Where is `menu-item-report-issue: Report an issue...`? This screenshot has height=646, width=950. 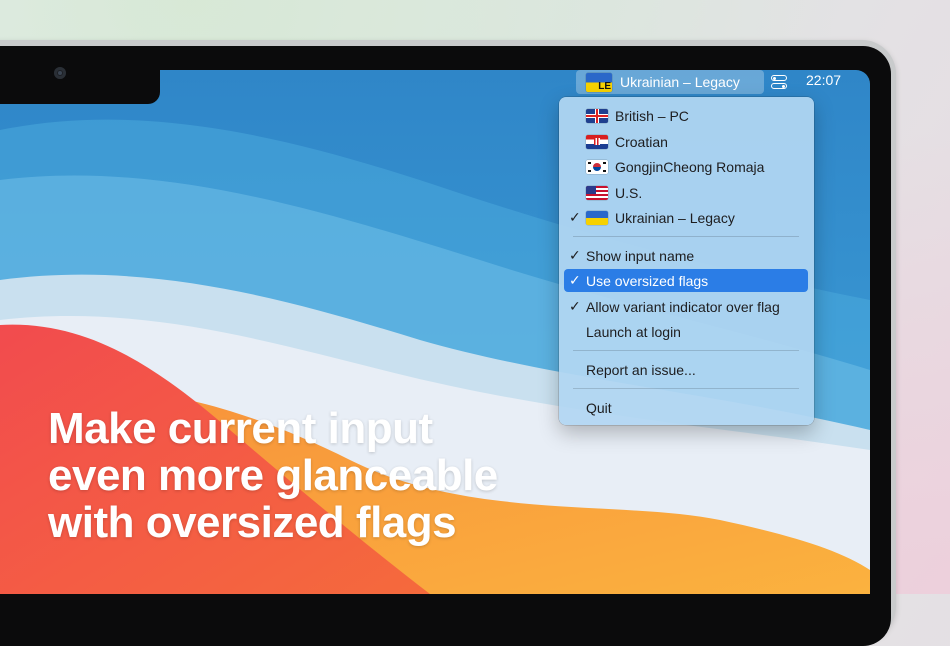
menu-item-report-issue: Report an issue... is located at coordinates (686, 369).